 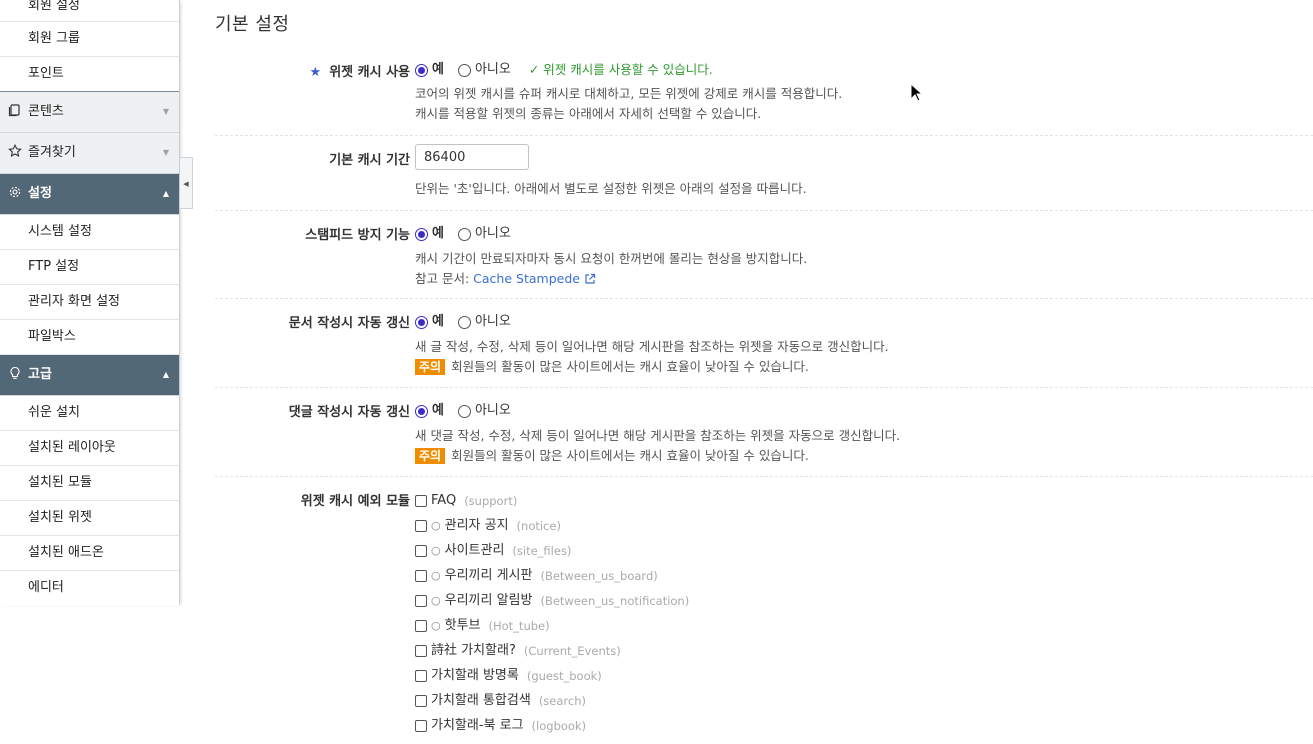 I want to click on module-mid: (search), so click(x=562, y=701).